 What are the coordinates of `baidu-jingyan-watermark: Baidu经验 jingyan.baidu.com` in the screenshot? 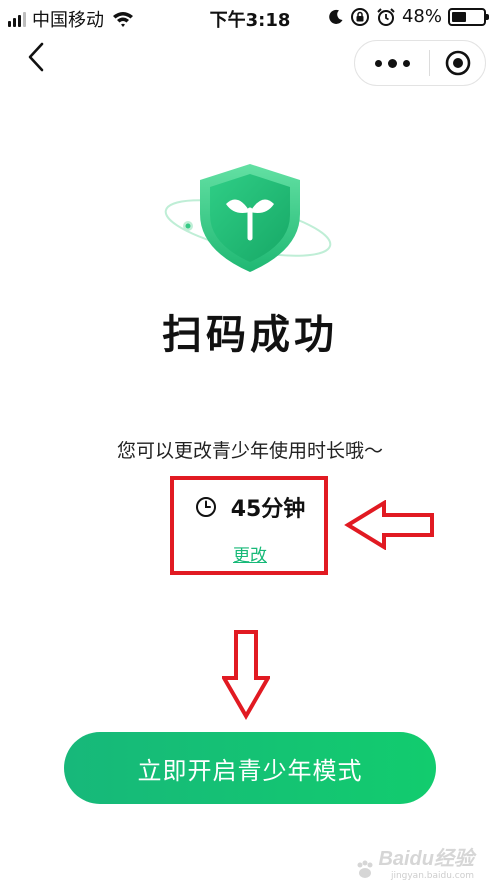 It's located at (414, 861).